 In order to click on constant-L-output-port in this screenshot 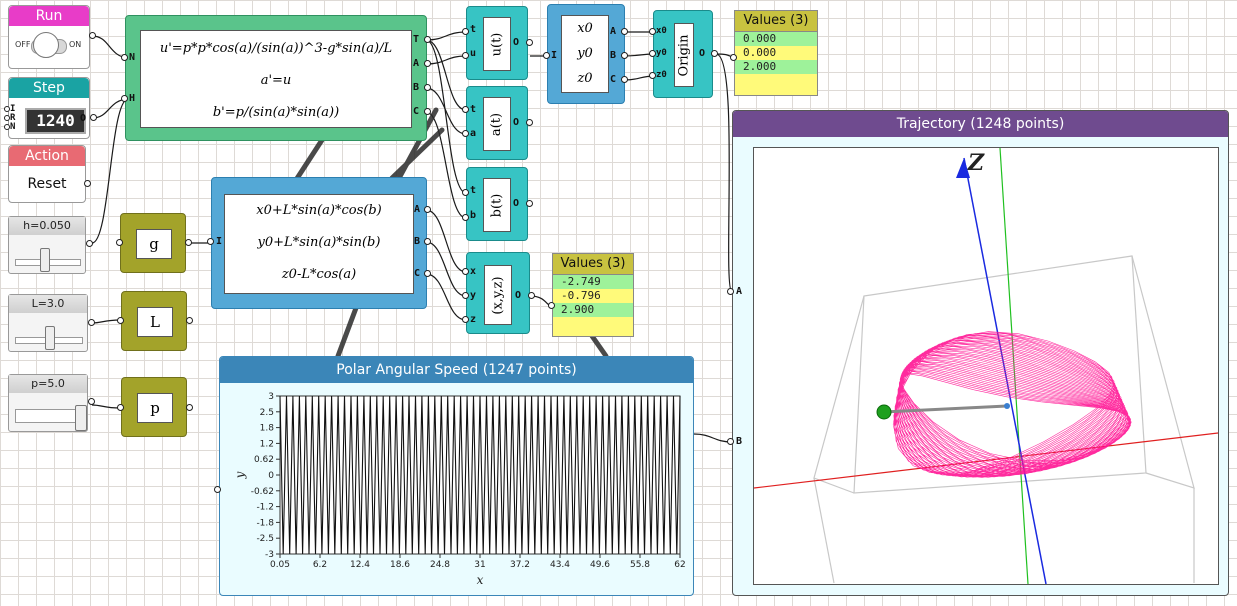, I will do `click(189, 320)`.